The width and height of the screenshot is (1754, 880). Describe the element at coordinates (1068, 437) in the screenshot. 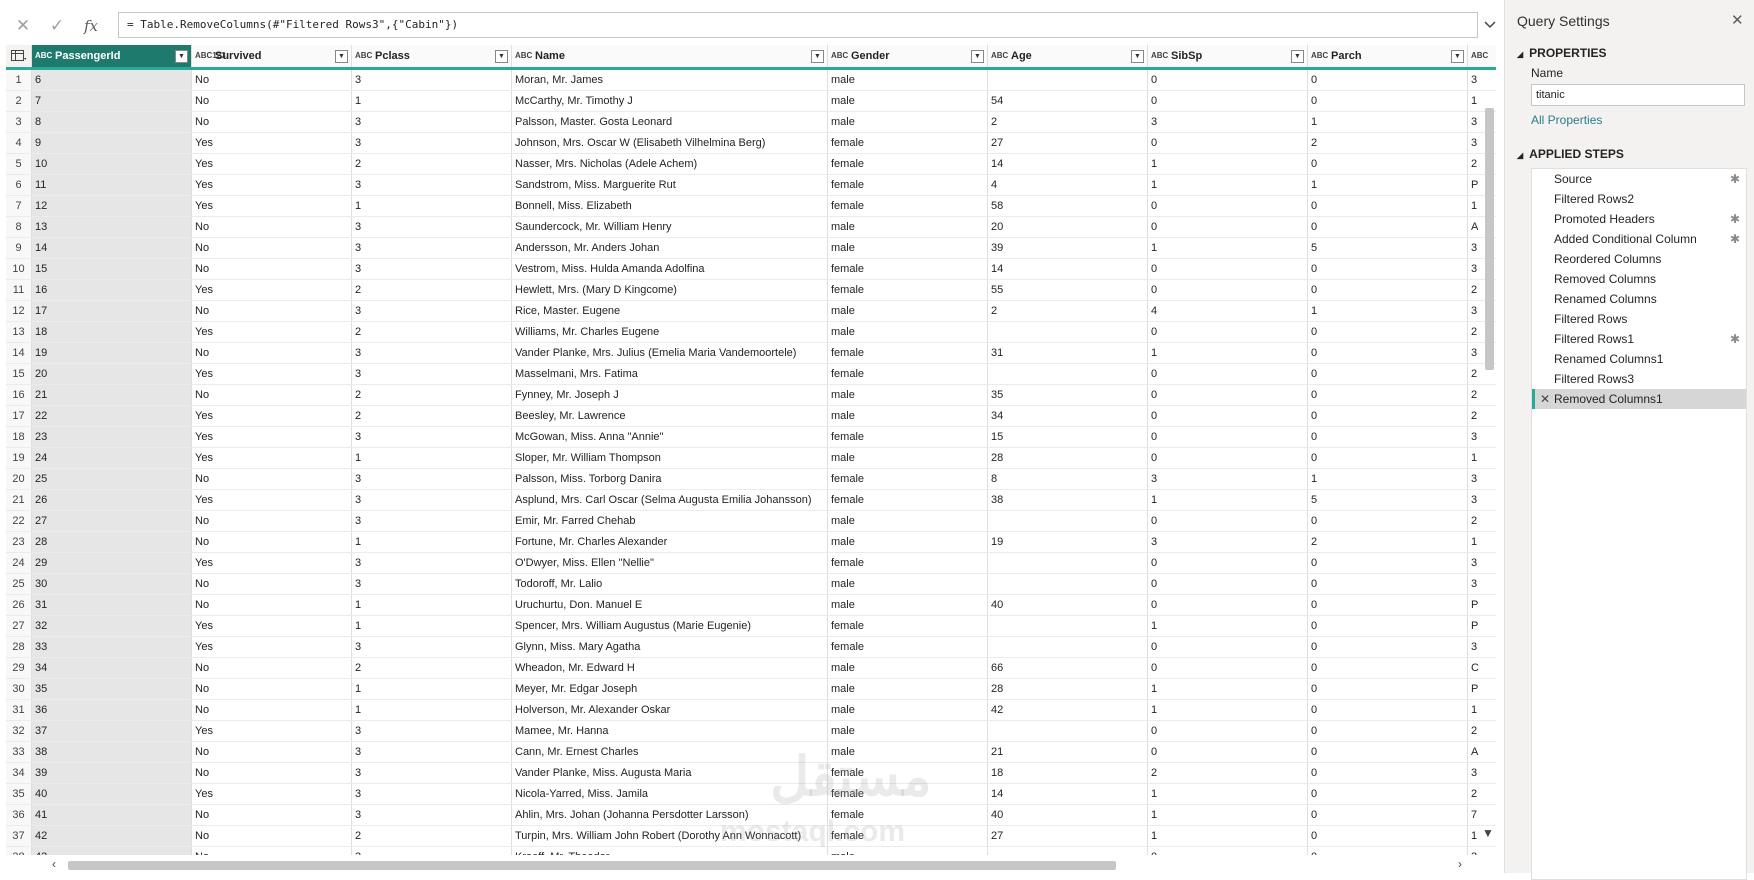

I see `table-cell: 15` at that location.